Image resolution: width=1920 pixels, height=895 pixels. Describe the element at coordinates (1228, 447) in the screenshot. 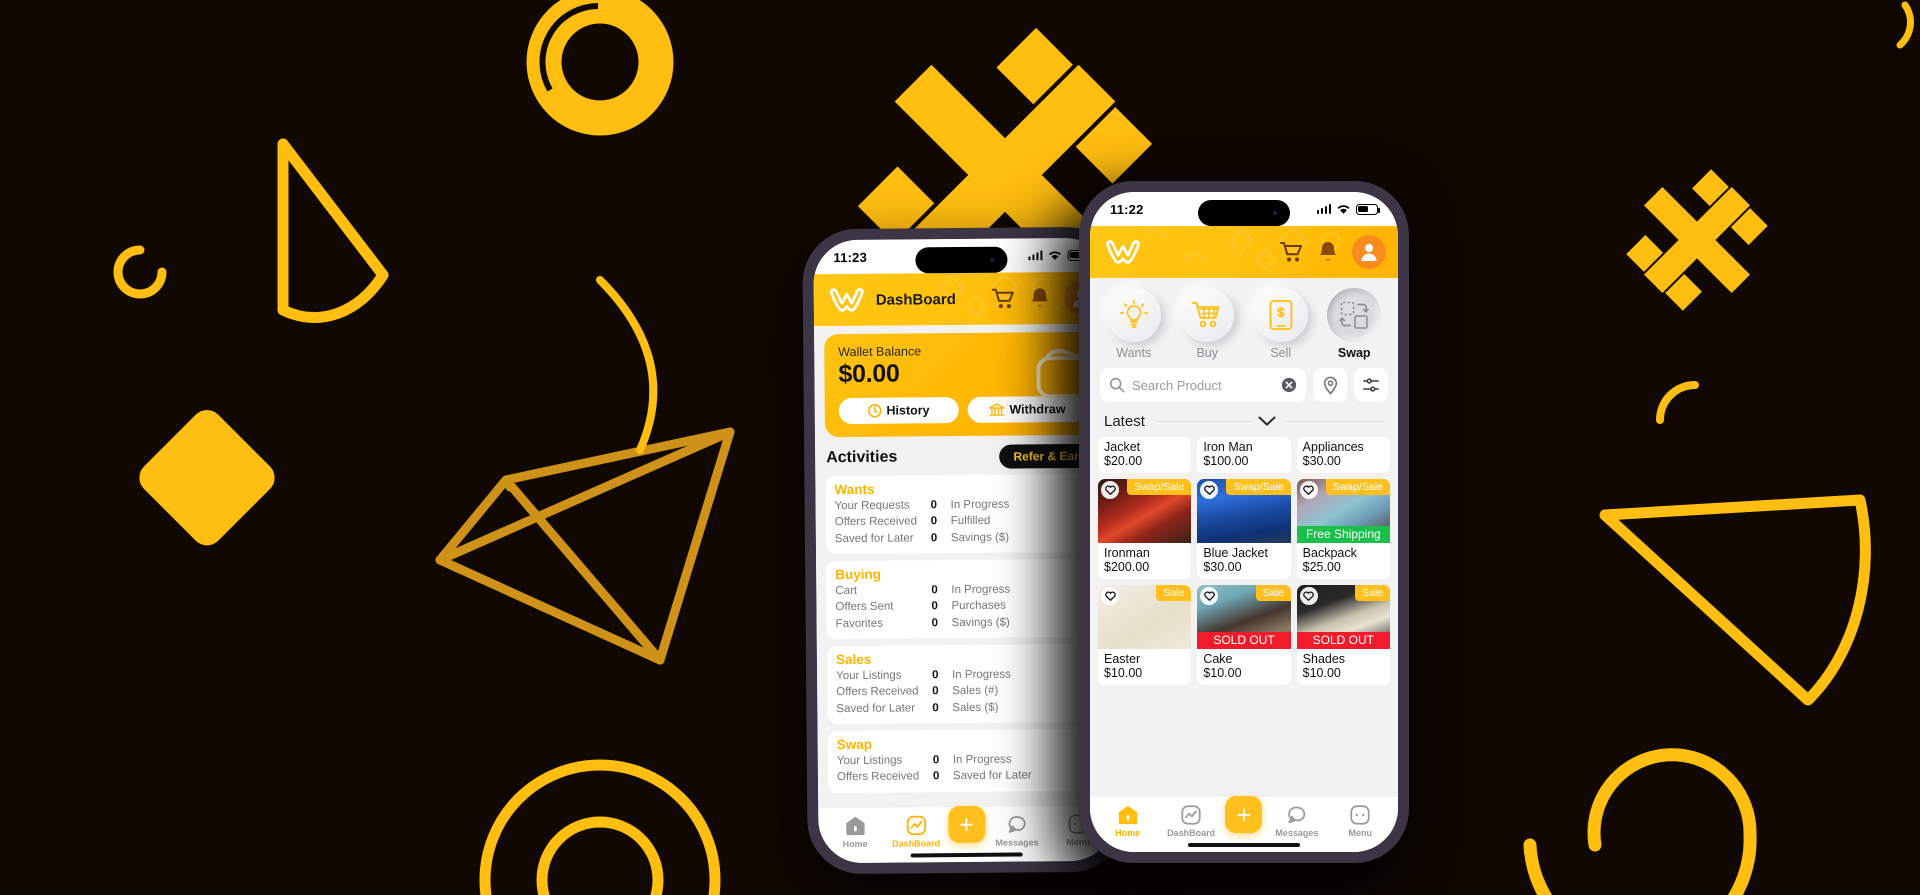

I see `product-name: Iron Man` at that location.